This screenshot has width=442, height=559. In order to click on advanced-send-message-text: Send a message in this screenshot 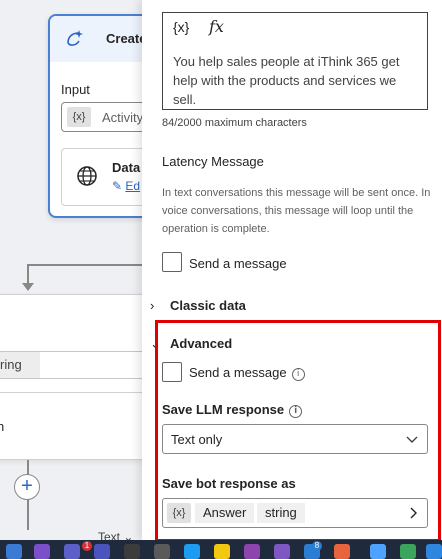, I will do `click(238, 372)`.